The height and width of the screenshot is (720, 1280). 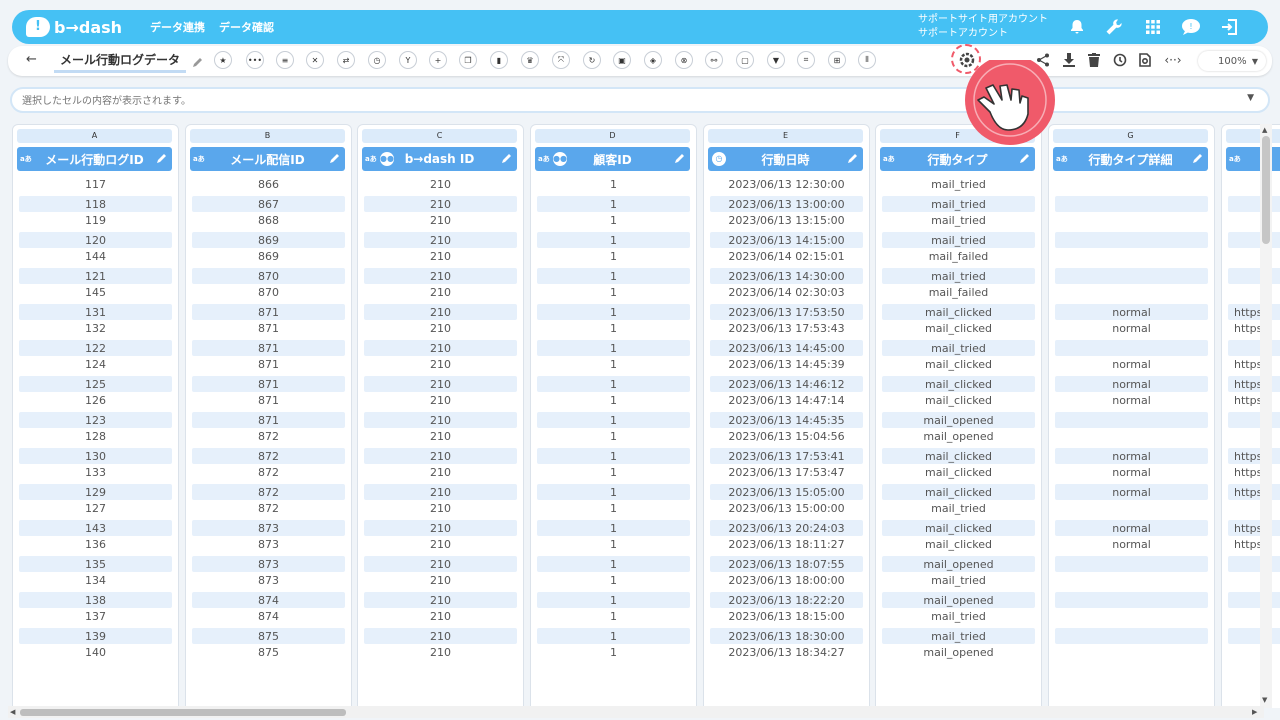 I want to click on table-cell: 2023/06/13 18:07:55, so click(x=786, y=564).